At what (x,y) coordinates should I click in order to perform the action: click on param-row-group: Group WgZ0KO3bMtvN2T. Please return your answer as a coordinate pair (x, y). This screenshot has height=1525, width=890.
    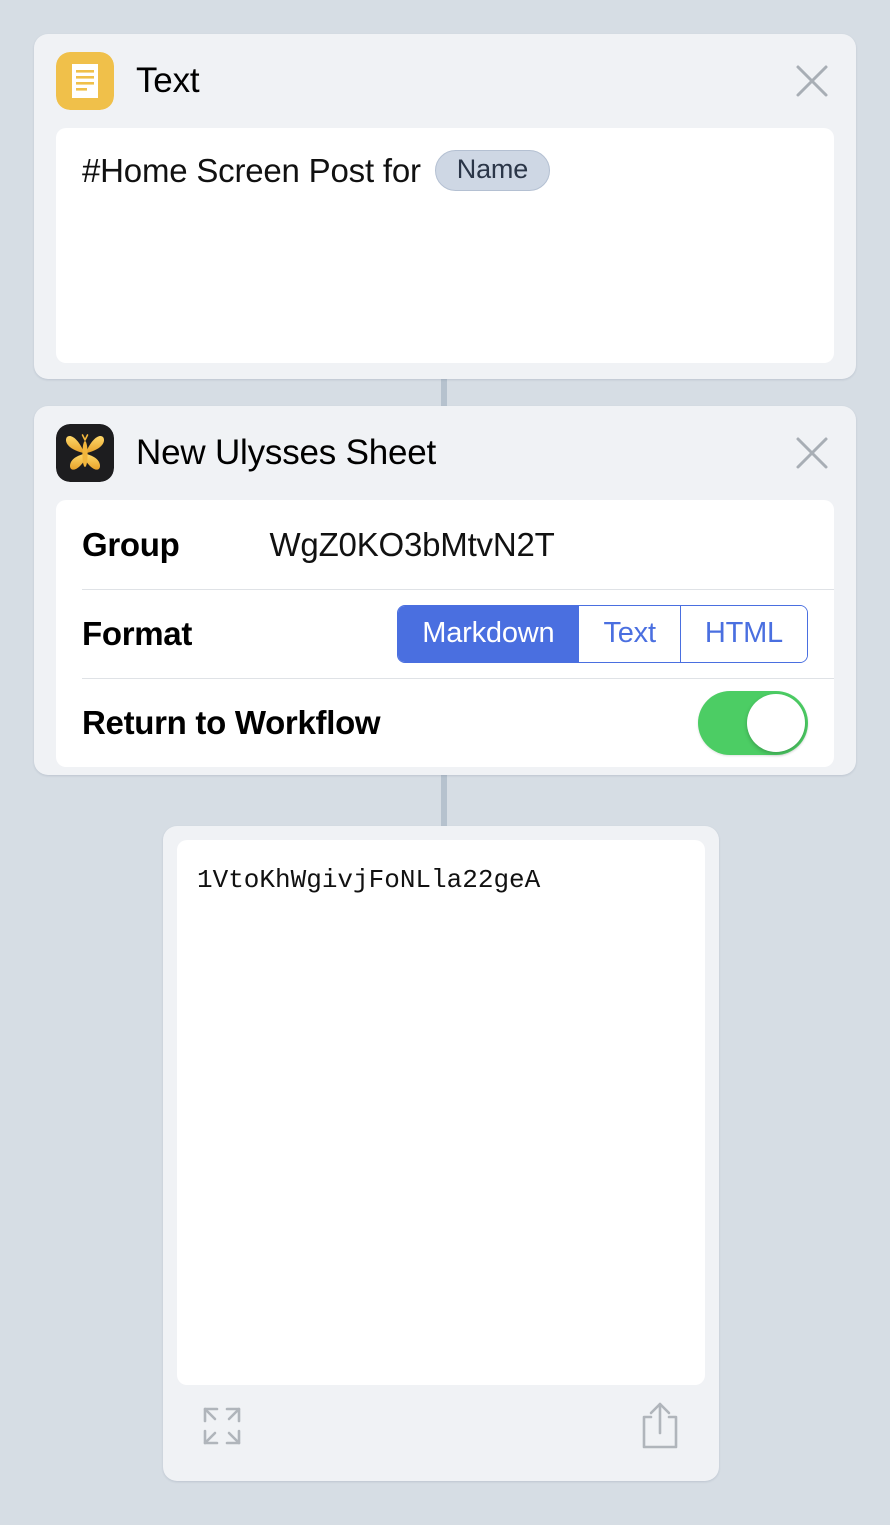
    Looking at the image, I should click on (445, 544).